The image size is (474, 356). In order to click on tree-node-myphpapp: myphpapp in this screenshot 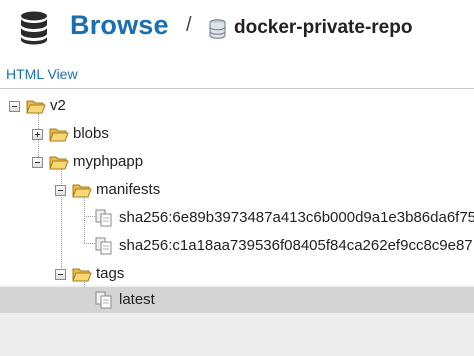, I will do `click(237, 162)`.